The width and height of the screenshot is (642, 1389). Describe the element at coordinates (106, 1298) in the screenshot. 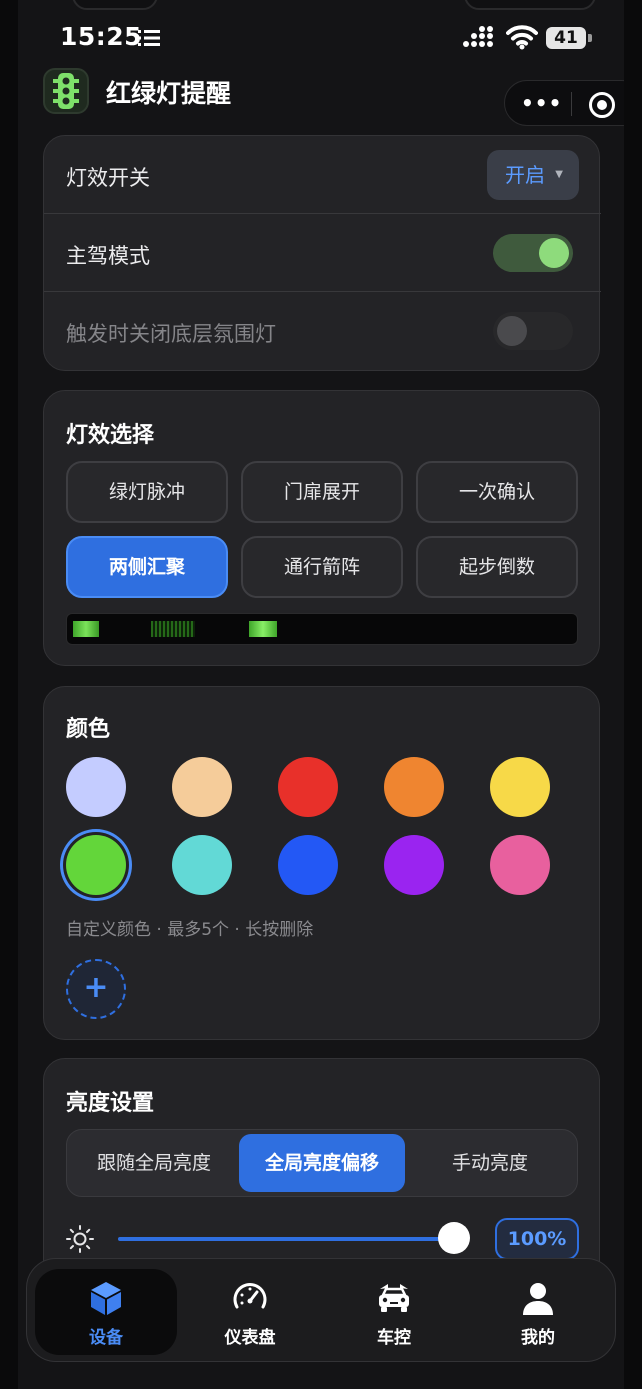

I see `cube-icon` at that location.